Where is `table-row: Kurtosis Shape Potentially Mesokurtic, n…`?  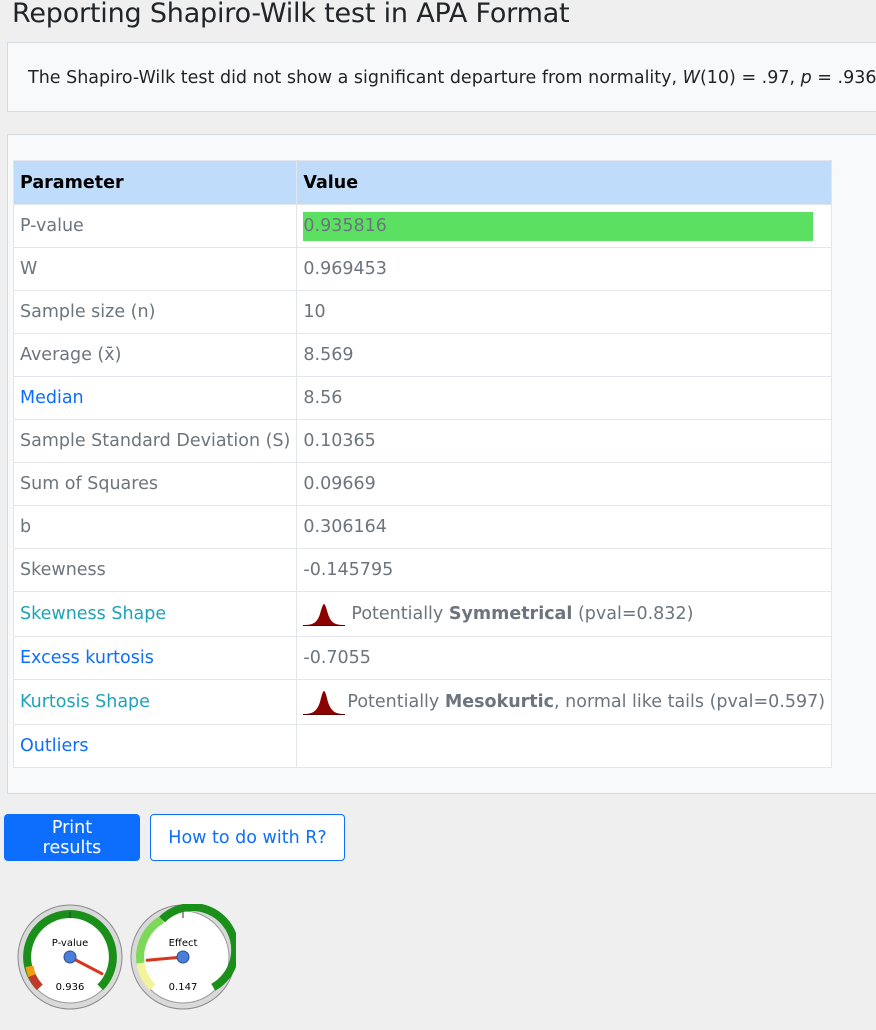 table-row: Kurtosis Shape Potentially Mesokurtic, n… is located at coordinates (422, 702).